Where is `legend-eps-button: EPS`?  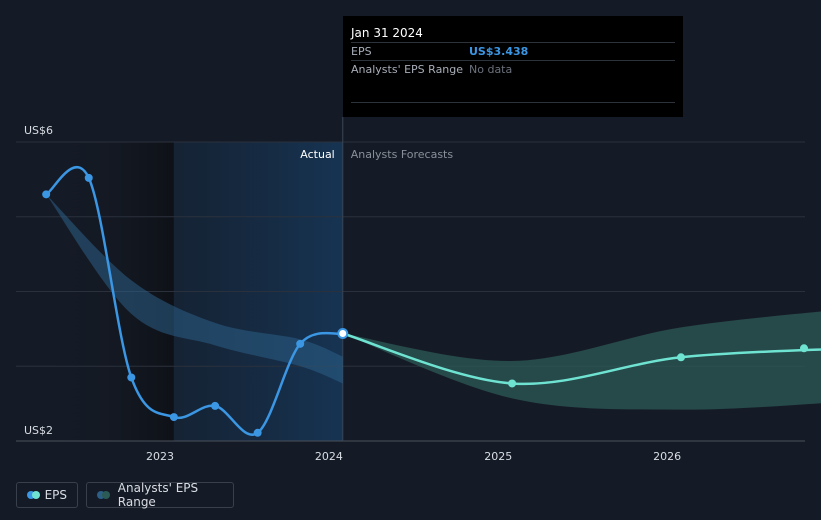 legend-eps-button: EPS is located at coordinates (47, 495).